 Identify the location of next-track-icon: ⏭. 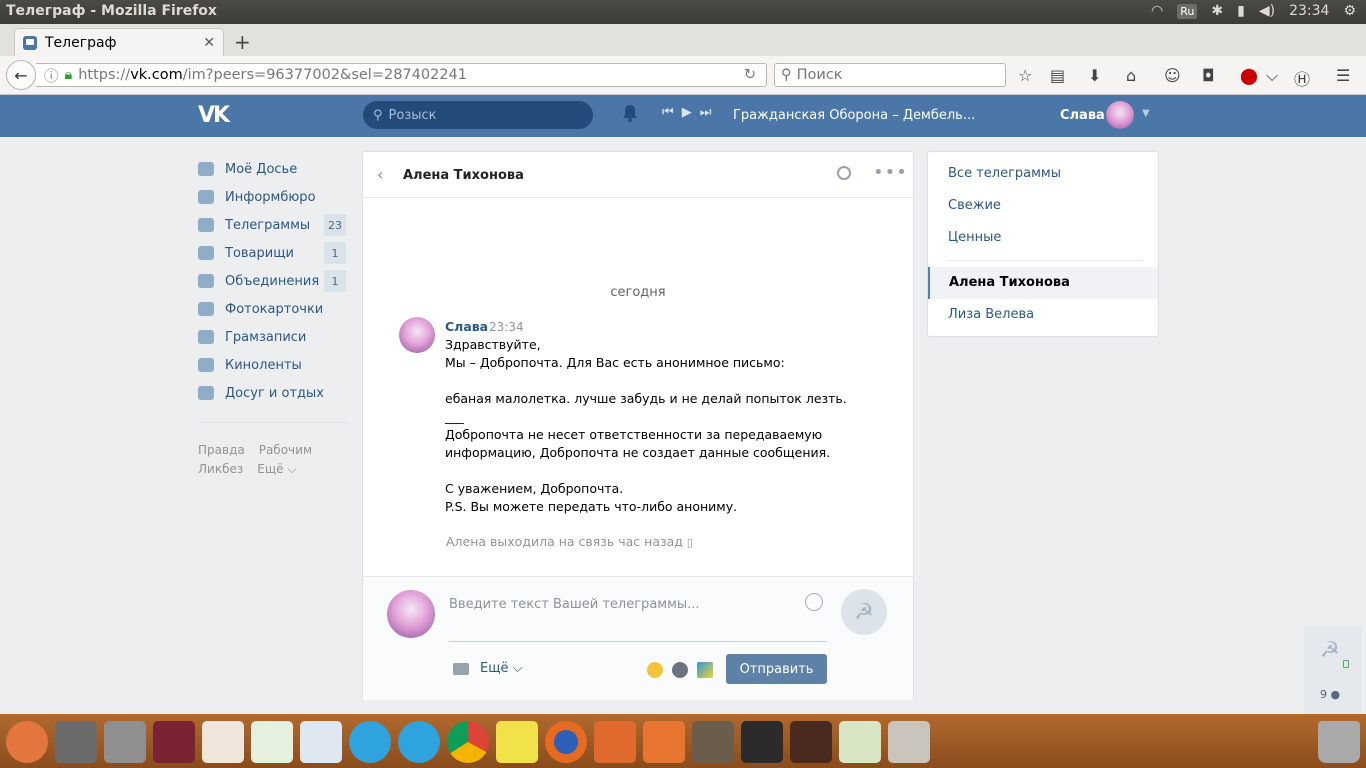
(706, 112).